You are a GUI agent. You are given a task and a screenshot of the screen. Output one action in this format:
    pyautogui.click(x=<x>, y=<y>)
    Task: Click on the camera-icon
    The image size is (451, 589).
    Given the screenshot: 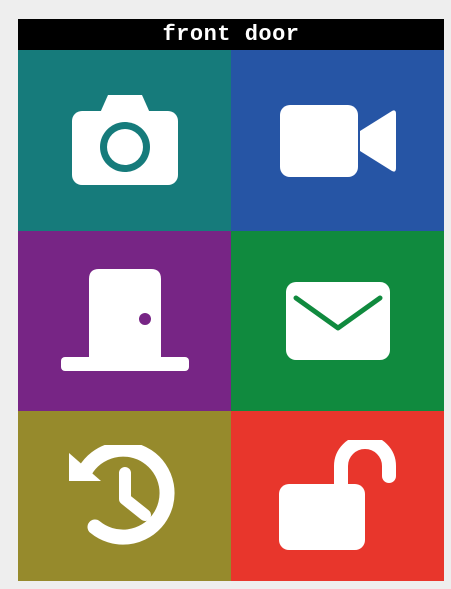 What is the action you would take?
    pyautogui.click(x=124, y=139)
    